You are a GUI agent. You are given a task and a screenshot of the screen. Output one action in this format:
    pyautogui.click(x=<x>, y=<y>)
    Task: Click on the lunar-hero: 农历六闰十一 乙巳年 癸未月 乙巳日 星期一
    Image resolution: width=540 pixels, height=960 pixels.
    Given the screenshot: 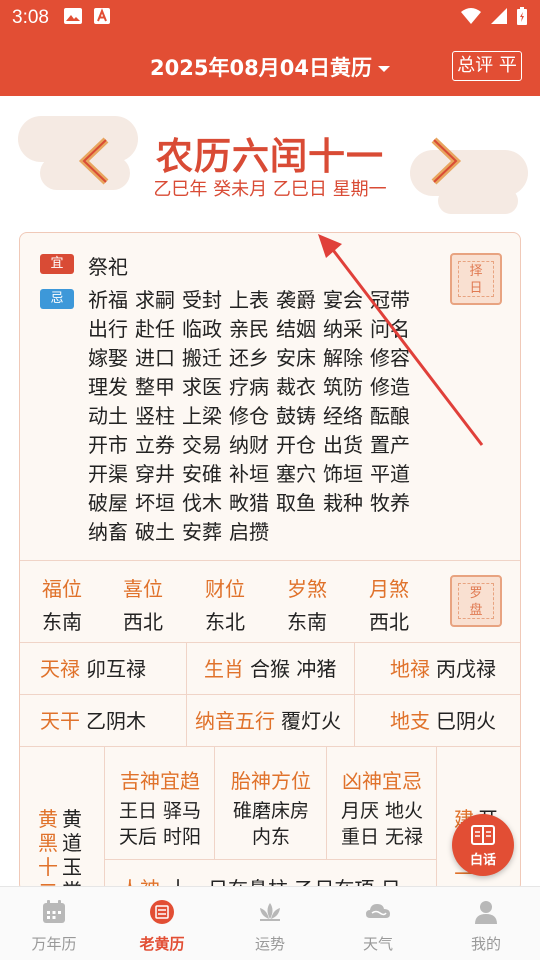 What is the action you would take?
    pyautogui.click(x=270, y=161)
    